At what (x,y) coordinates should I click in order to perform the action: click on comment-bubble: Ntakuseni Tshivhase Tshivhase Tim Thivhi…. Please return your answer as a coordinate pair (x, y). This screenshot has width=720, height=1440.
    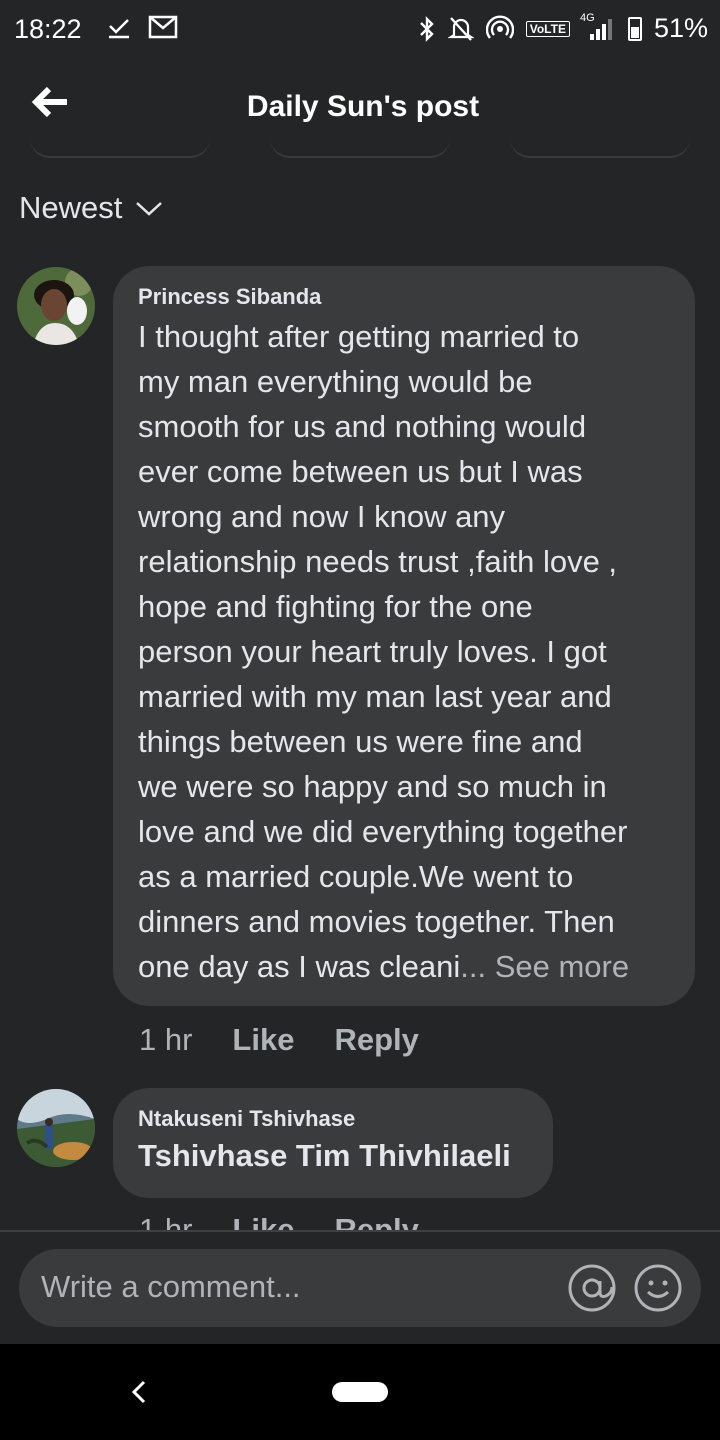
    Looking at the image, I should click on (333, 1143).